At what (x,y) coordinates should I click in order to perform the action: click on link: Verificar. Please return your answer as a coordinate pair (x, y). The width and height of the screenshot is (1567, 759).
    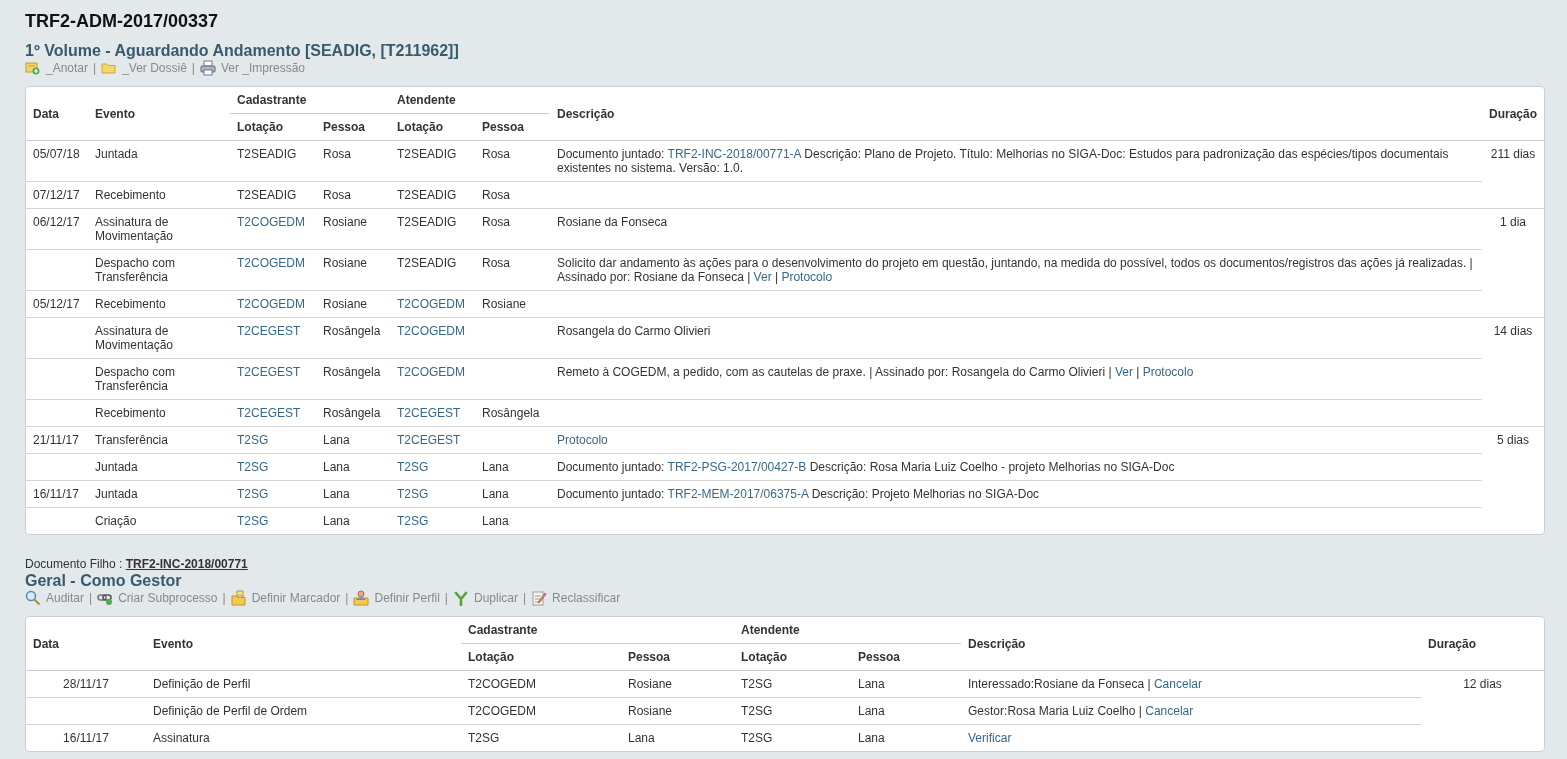
    Looking at the image, I should click on (990, 738).